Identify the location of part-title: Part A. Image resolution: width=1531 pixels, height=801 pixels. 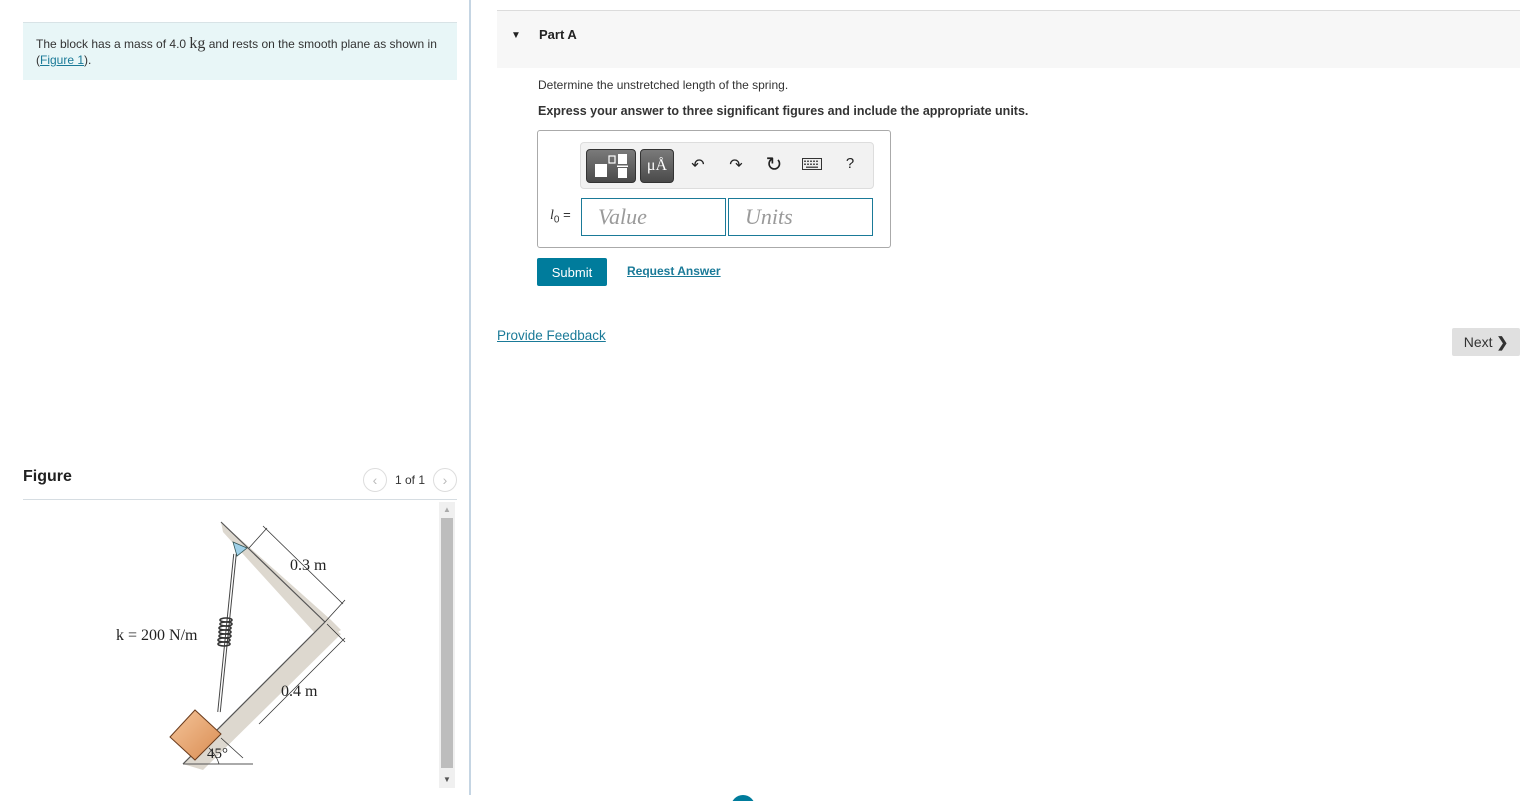
(558, 34).